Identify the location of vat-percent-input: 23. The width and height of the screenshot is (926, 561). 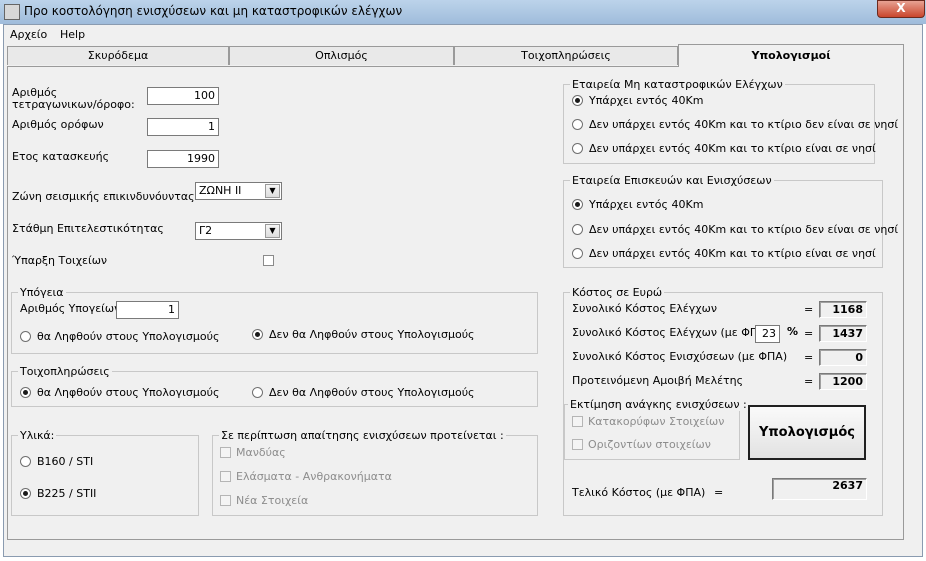
(767, 334).